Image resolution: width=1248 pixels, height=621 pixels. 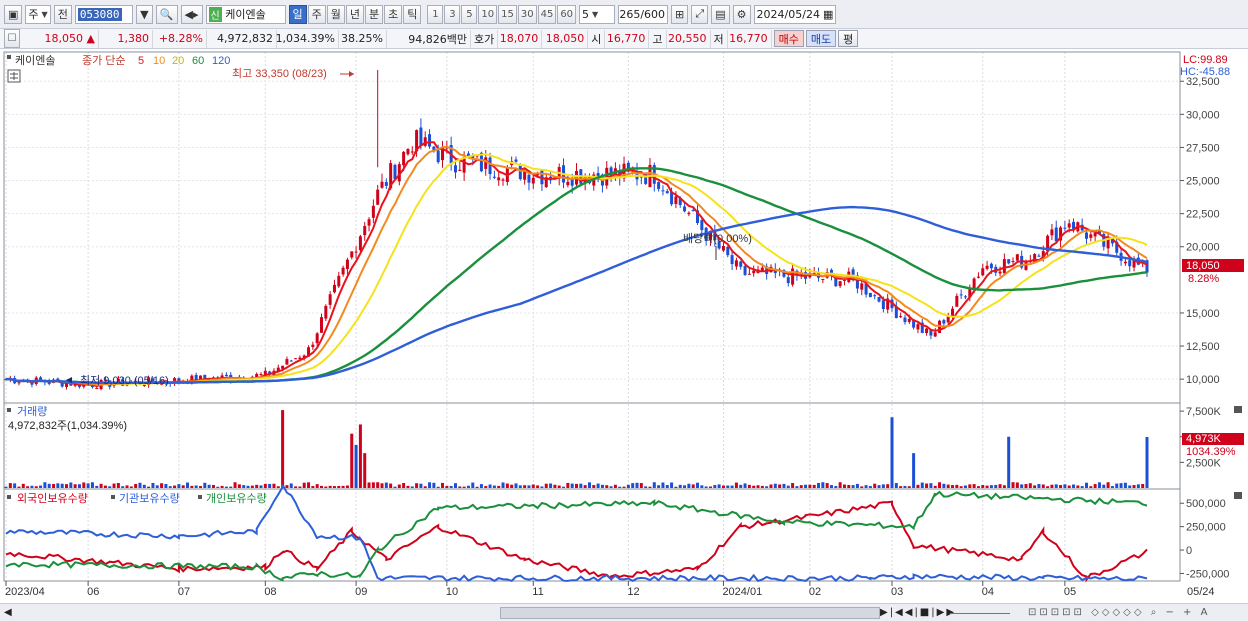 I want to click on minute-step-1: 1, so click(x=435, y=14).